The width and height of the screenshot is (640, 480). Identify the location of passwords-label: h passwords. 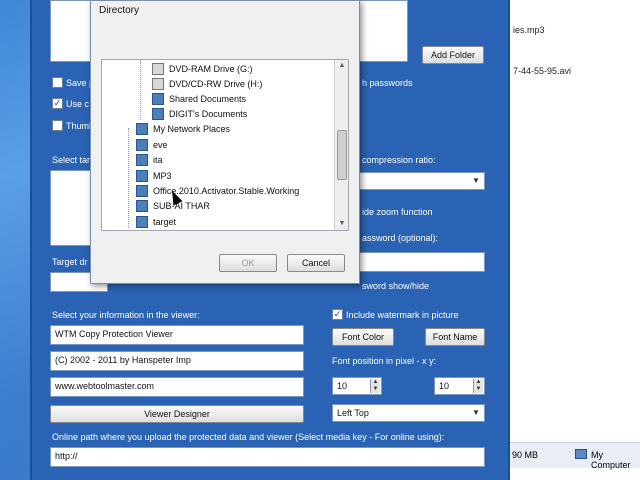
(387, 83).